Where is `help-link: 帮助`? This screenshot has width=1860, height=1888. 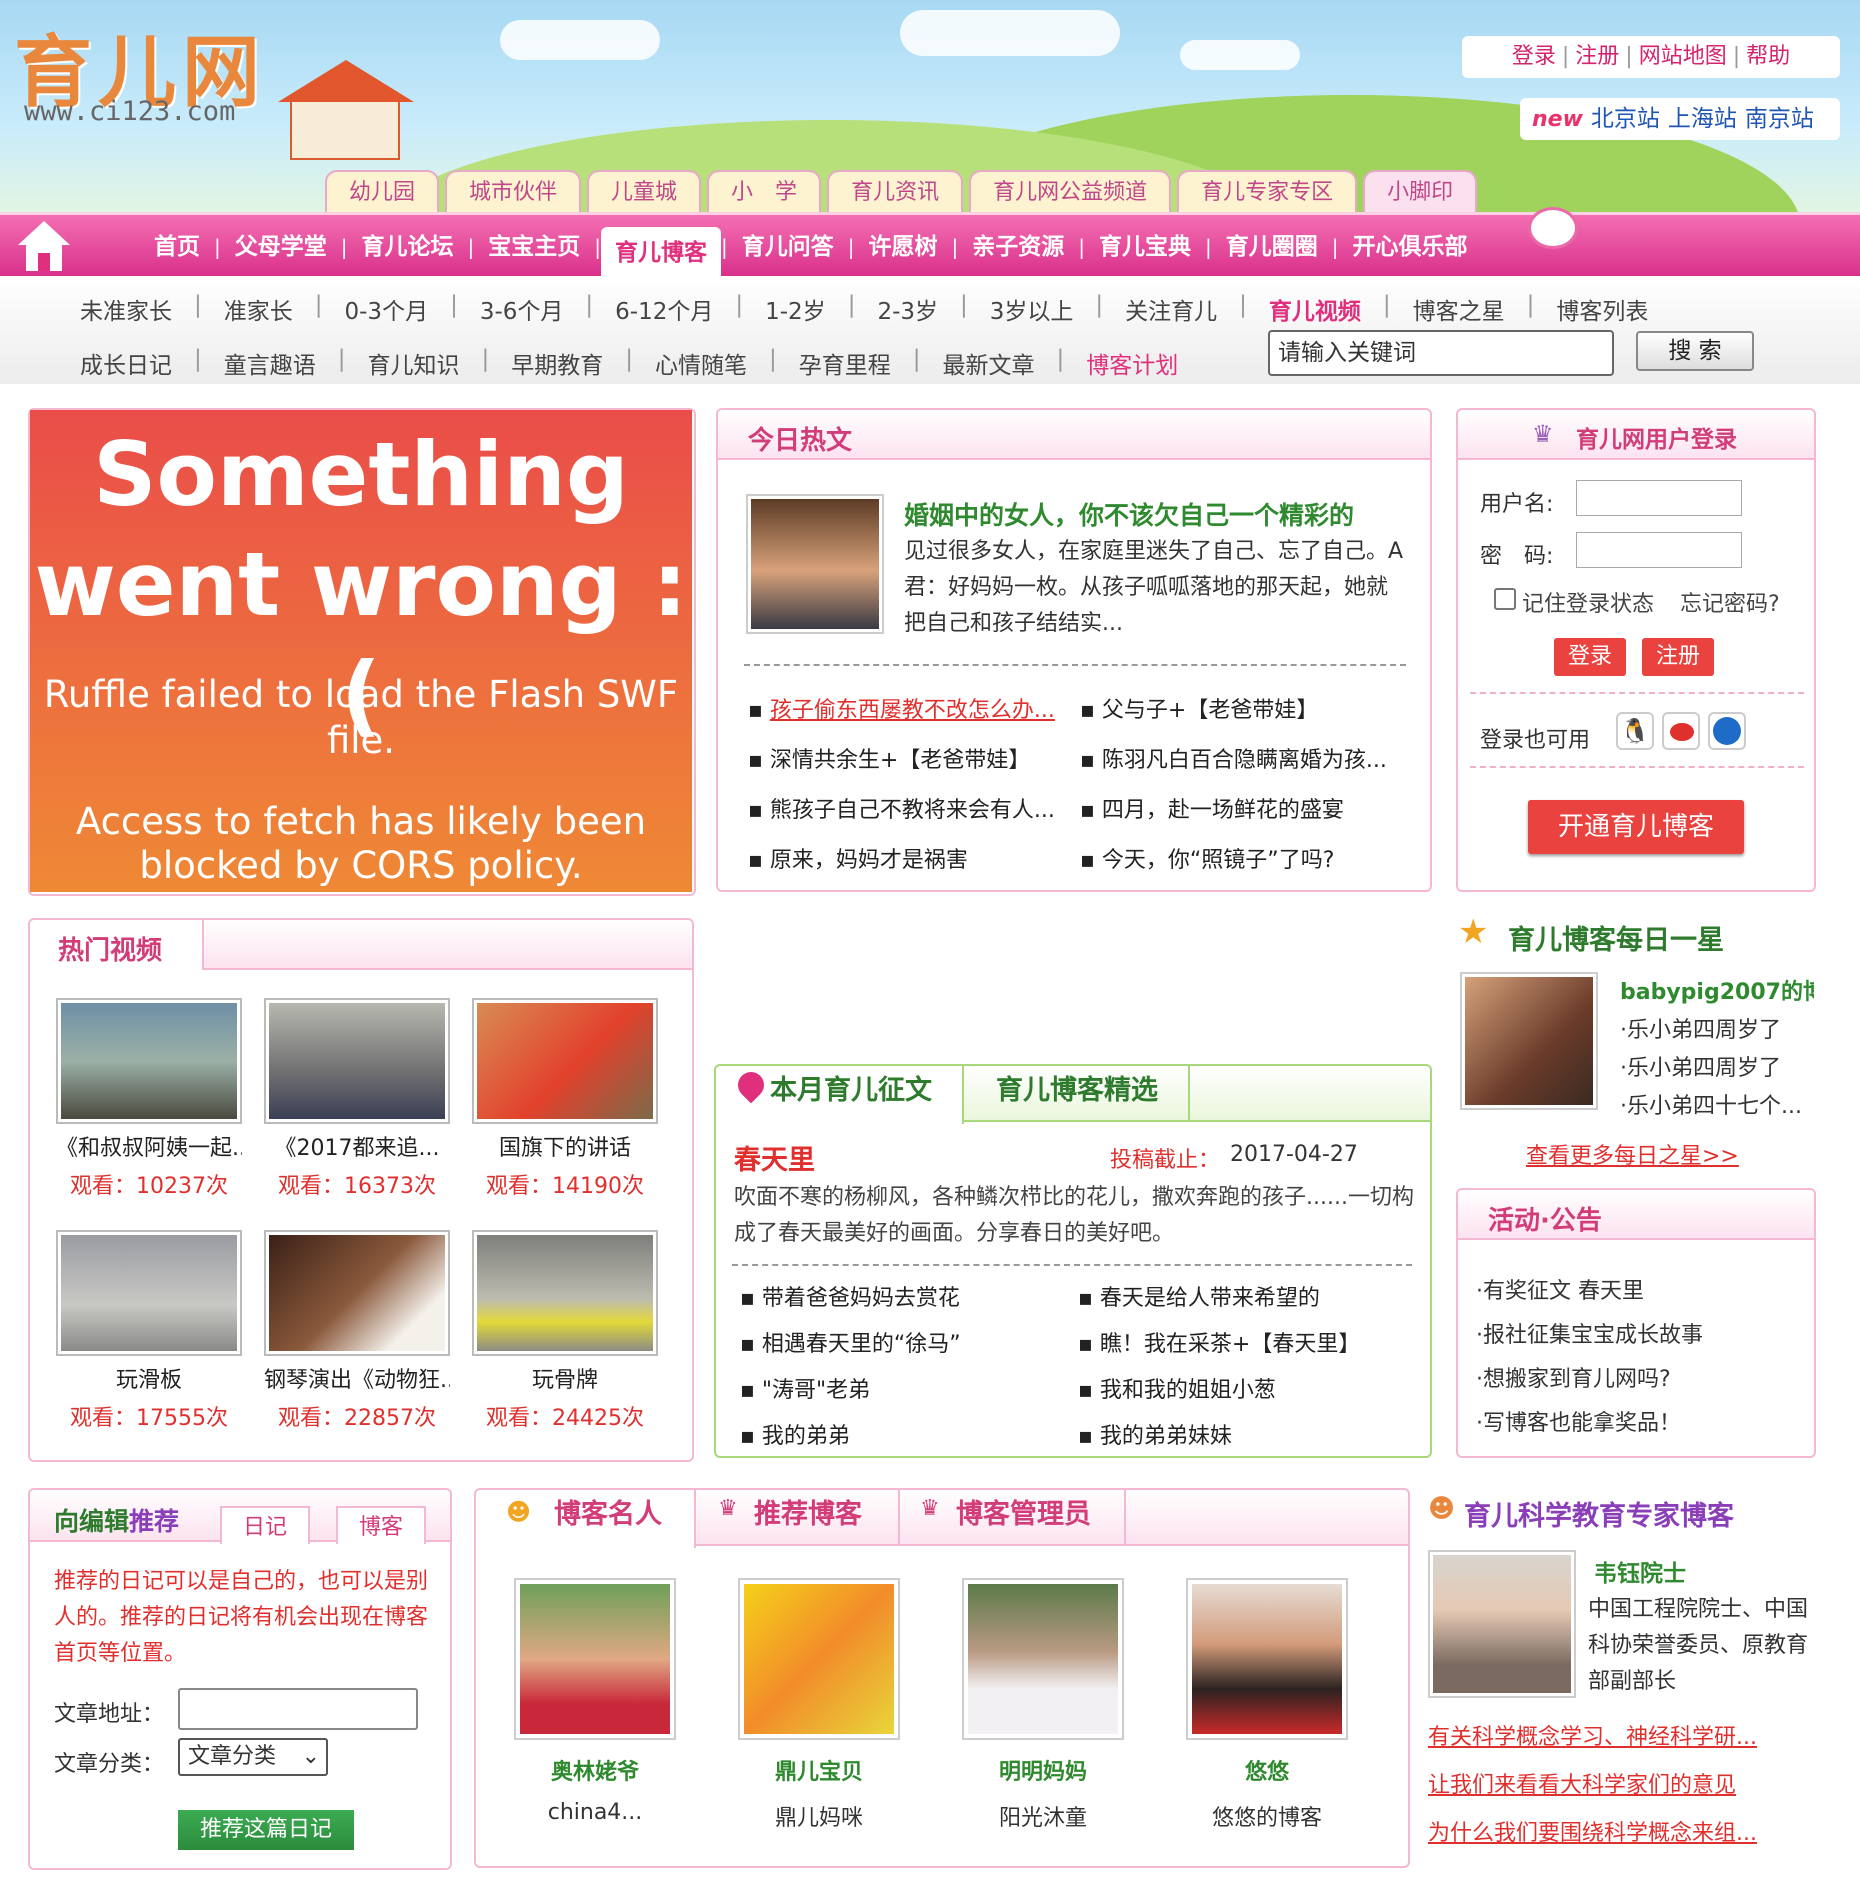
help-link: 帮助 is located at coordinates (1768, 56).